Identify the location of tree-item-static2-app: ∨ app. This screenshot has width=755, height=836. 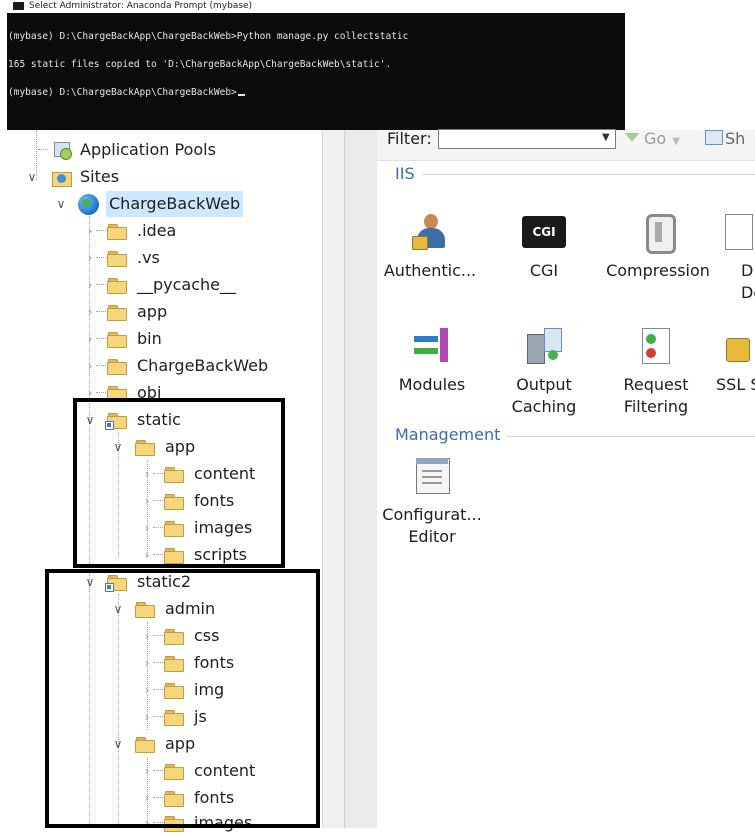
(160, 744).